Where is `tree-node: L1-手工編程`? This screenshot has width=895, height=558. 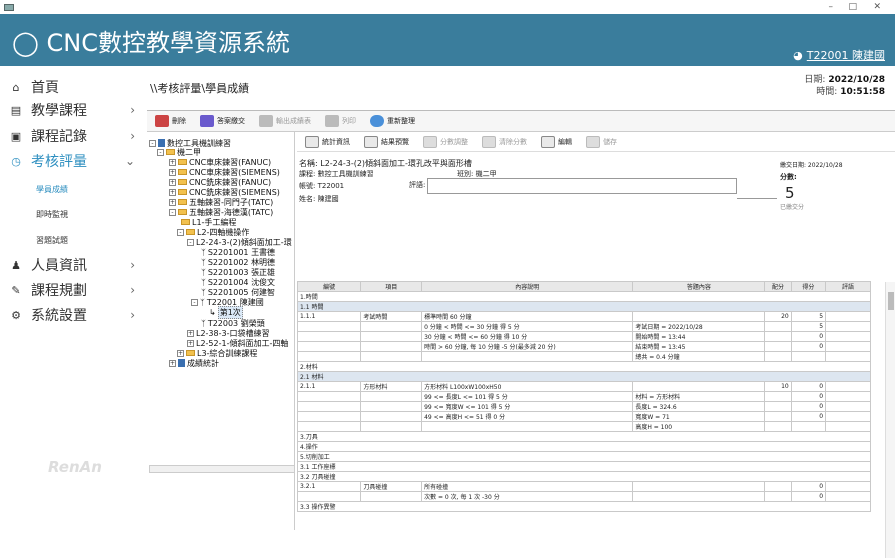 tree-node: L1-手工編程 is located at coordinates (208, 222).